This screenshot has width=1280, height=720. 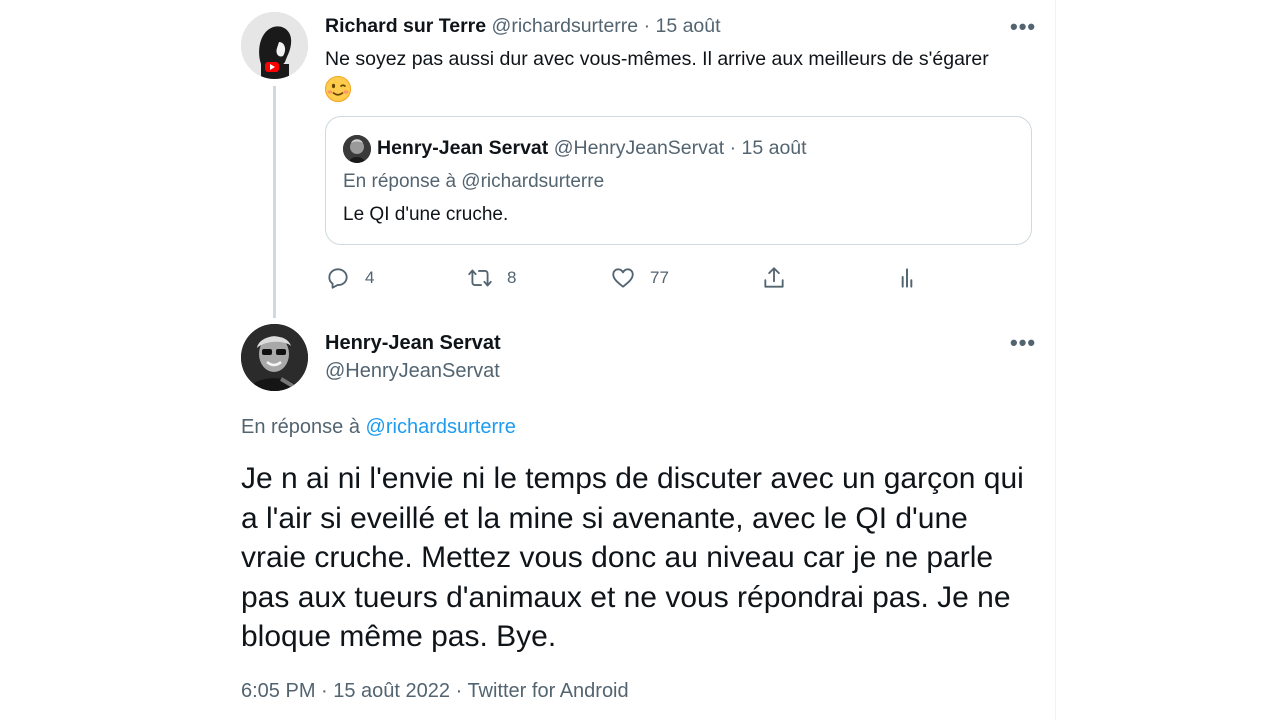 I want to click on timeline-column-border, so click(x=1055, y=360).